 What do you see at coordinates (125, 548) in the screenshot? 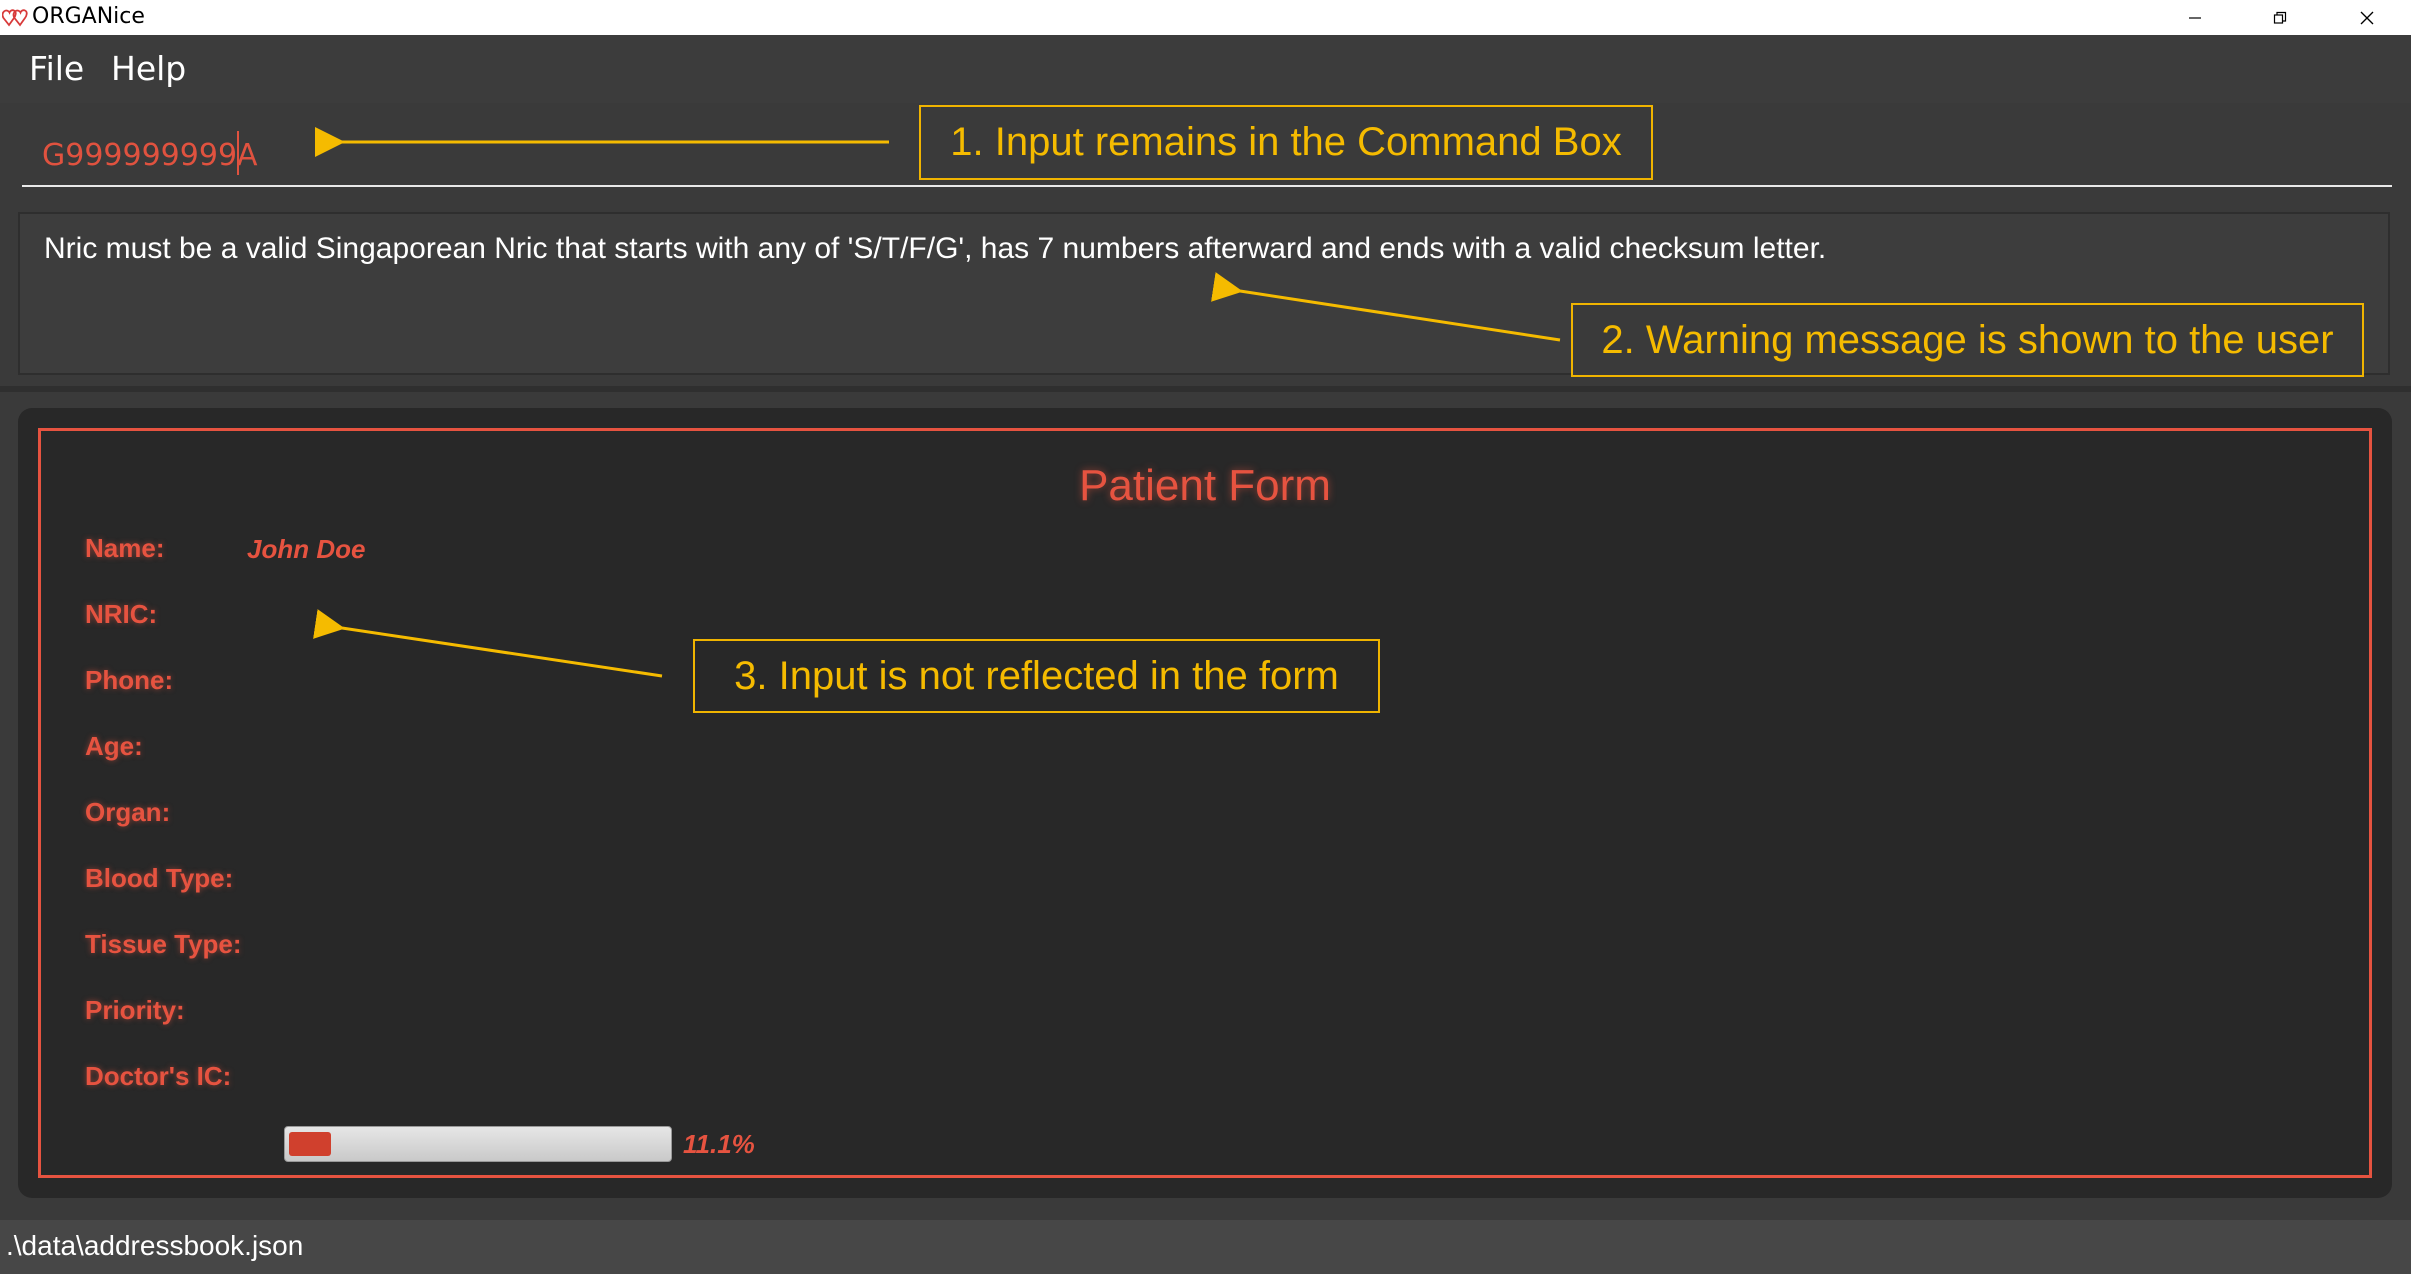
I see `name-label: Name:` at bounding box center [125, 548].